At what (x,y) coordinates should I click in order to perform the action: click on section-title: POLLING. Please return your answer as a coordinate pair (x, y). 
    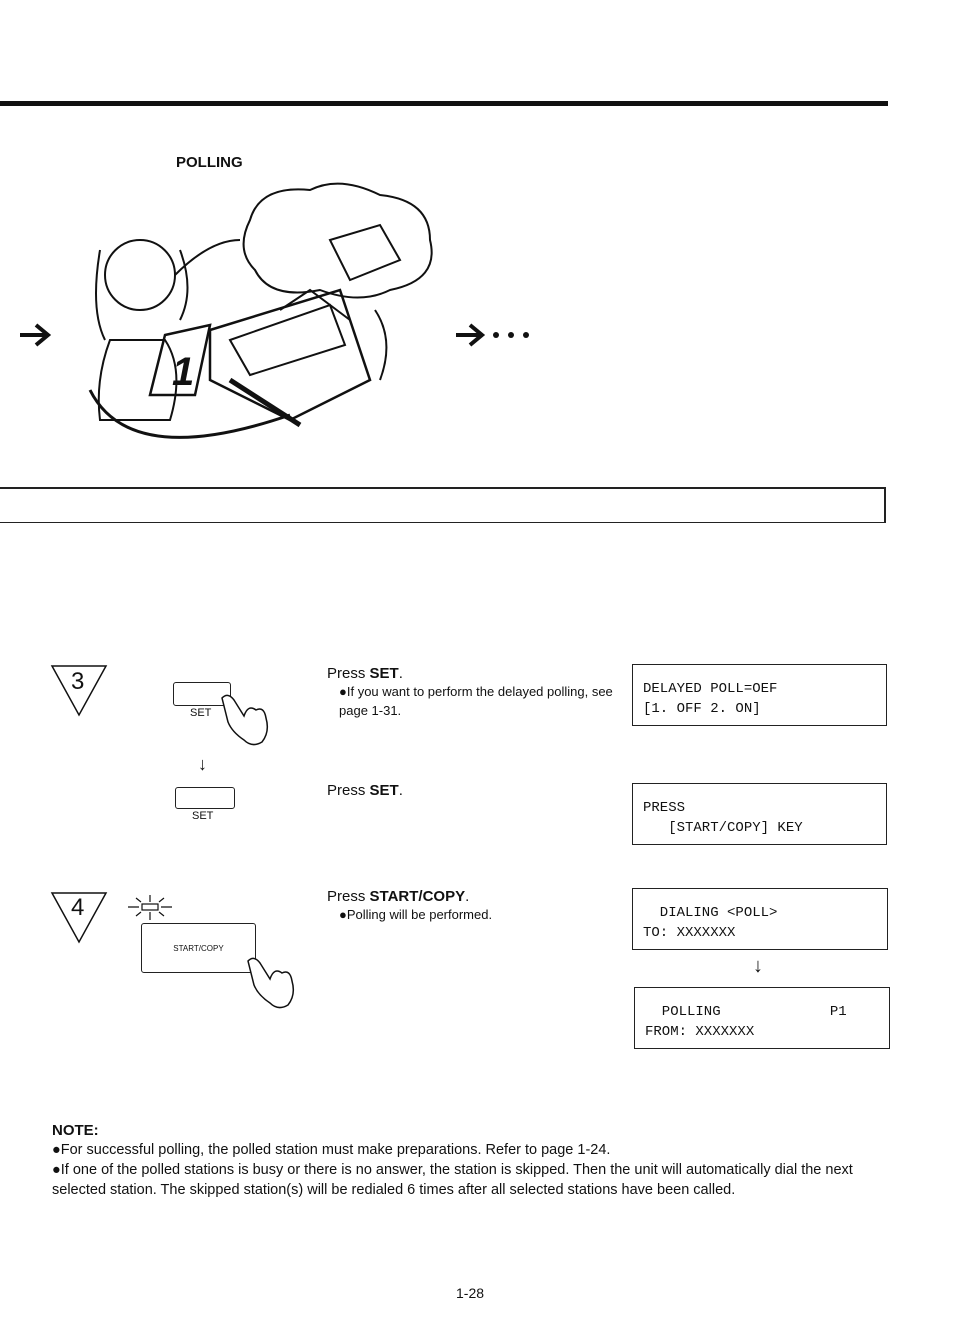
    Looking at the image, I should click on (209, 162).